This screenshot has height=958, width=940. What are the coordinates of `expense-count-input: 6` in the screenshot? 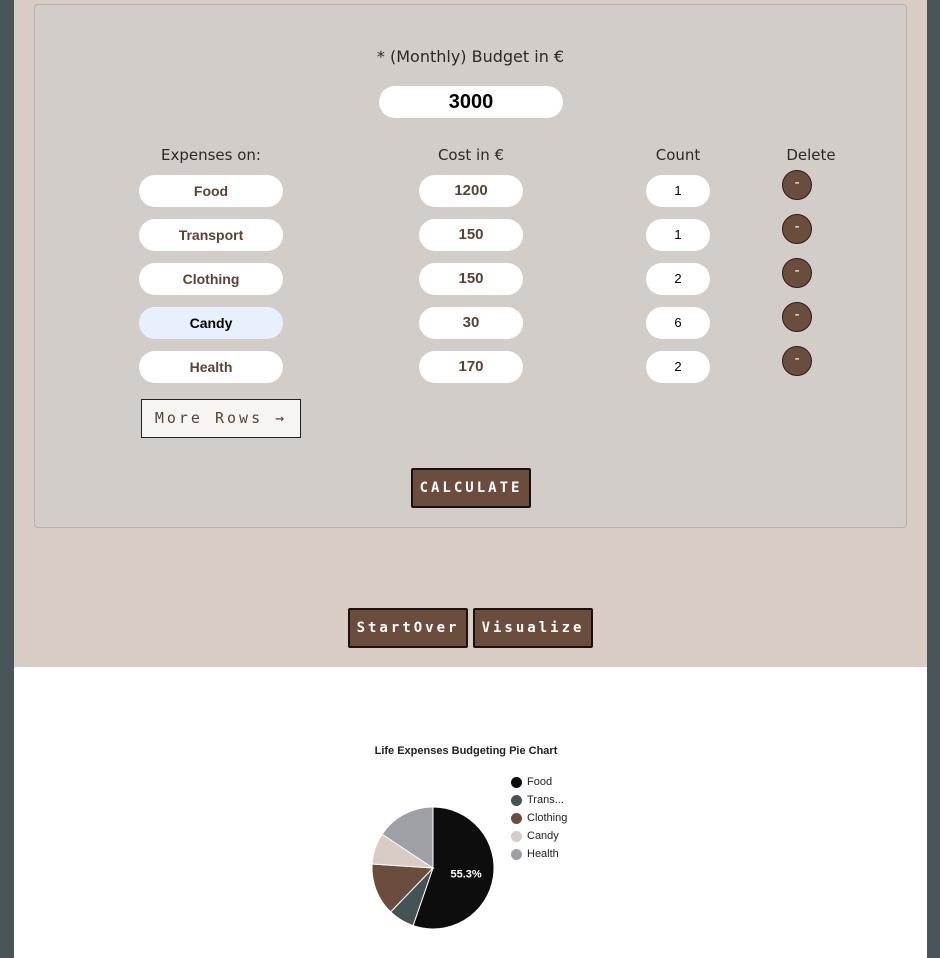 It's located at (678, 323).